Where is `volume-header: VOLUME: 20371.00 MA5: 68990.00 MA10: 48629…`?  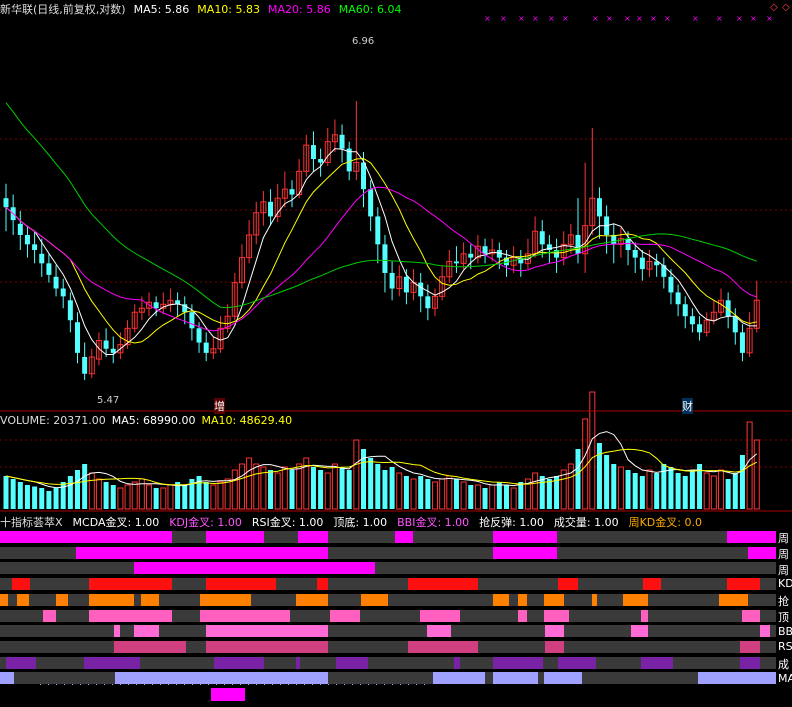 volume-header: VOLUME: 20371.00 MA5: 68990.00 MA10: 48629… is located at coordinates (149, 420).